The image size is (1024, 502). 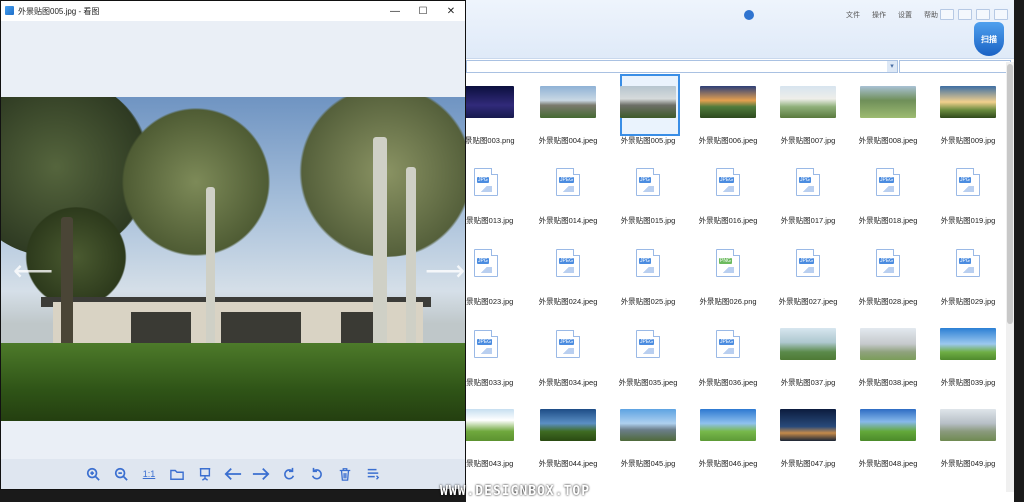 What do you see at coordinates (983, 14) in the screenshot?
I see `browser-maximize-button` at bounding box center [983, 14].